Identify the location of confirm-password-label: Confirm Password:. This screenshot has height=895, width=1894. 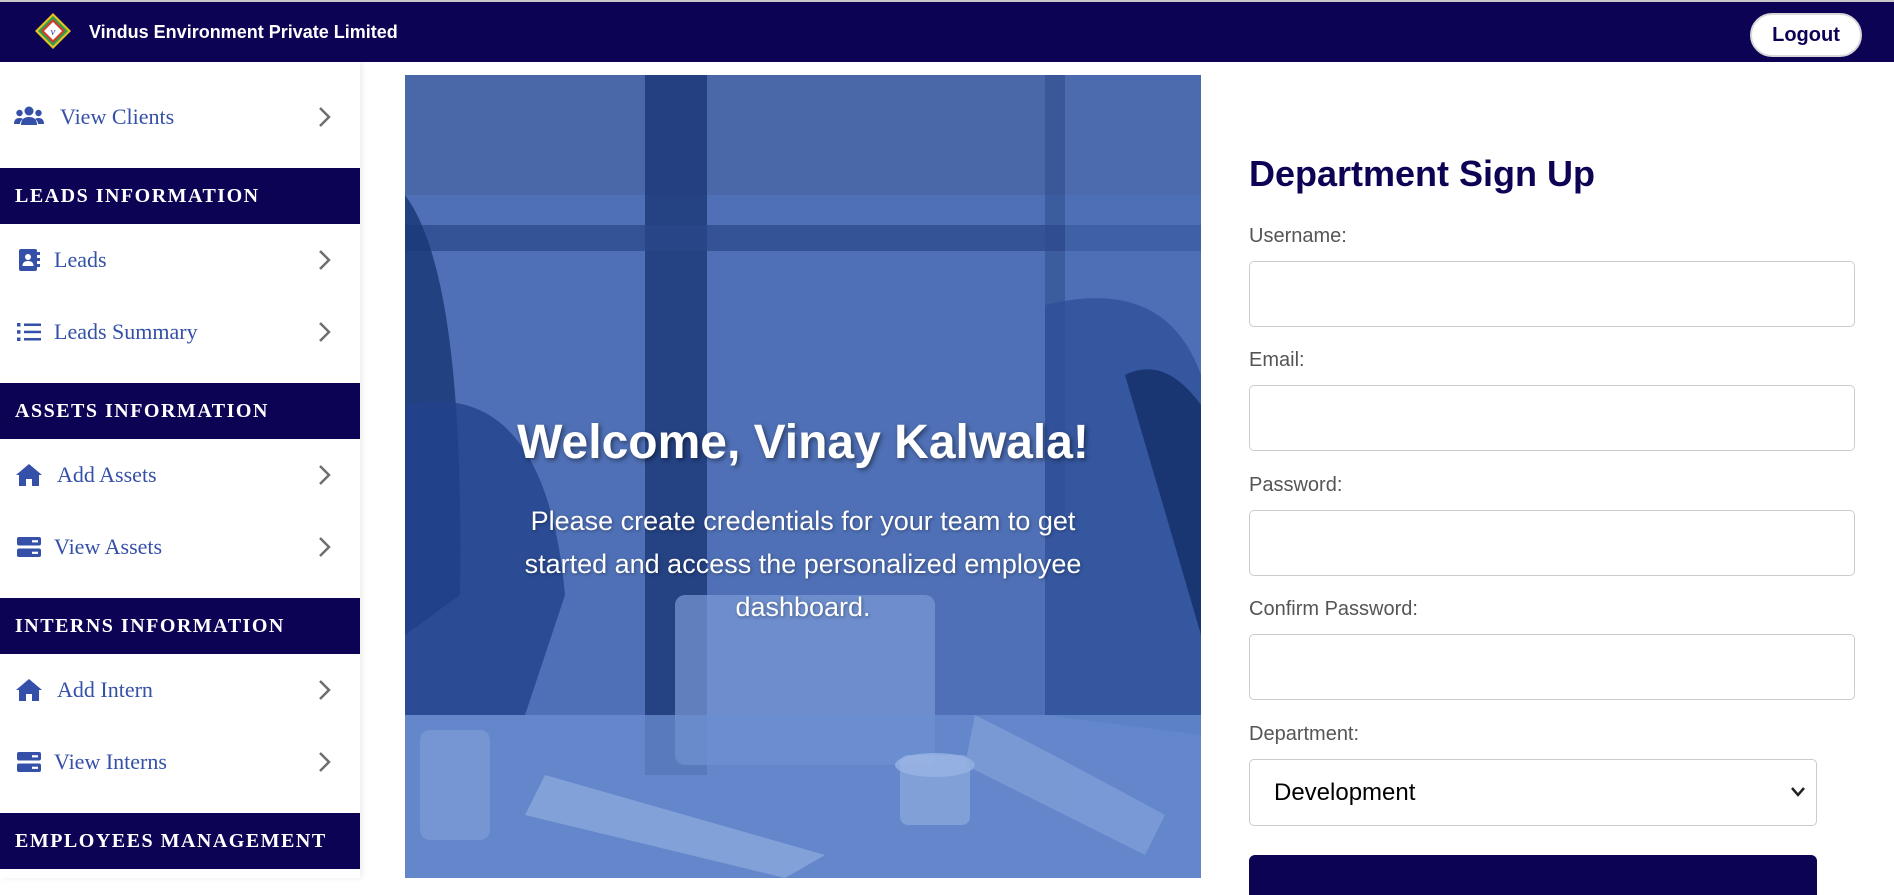
(1333, 609).